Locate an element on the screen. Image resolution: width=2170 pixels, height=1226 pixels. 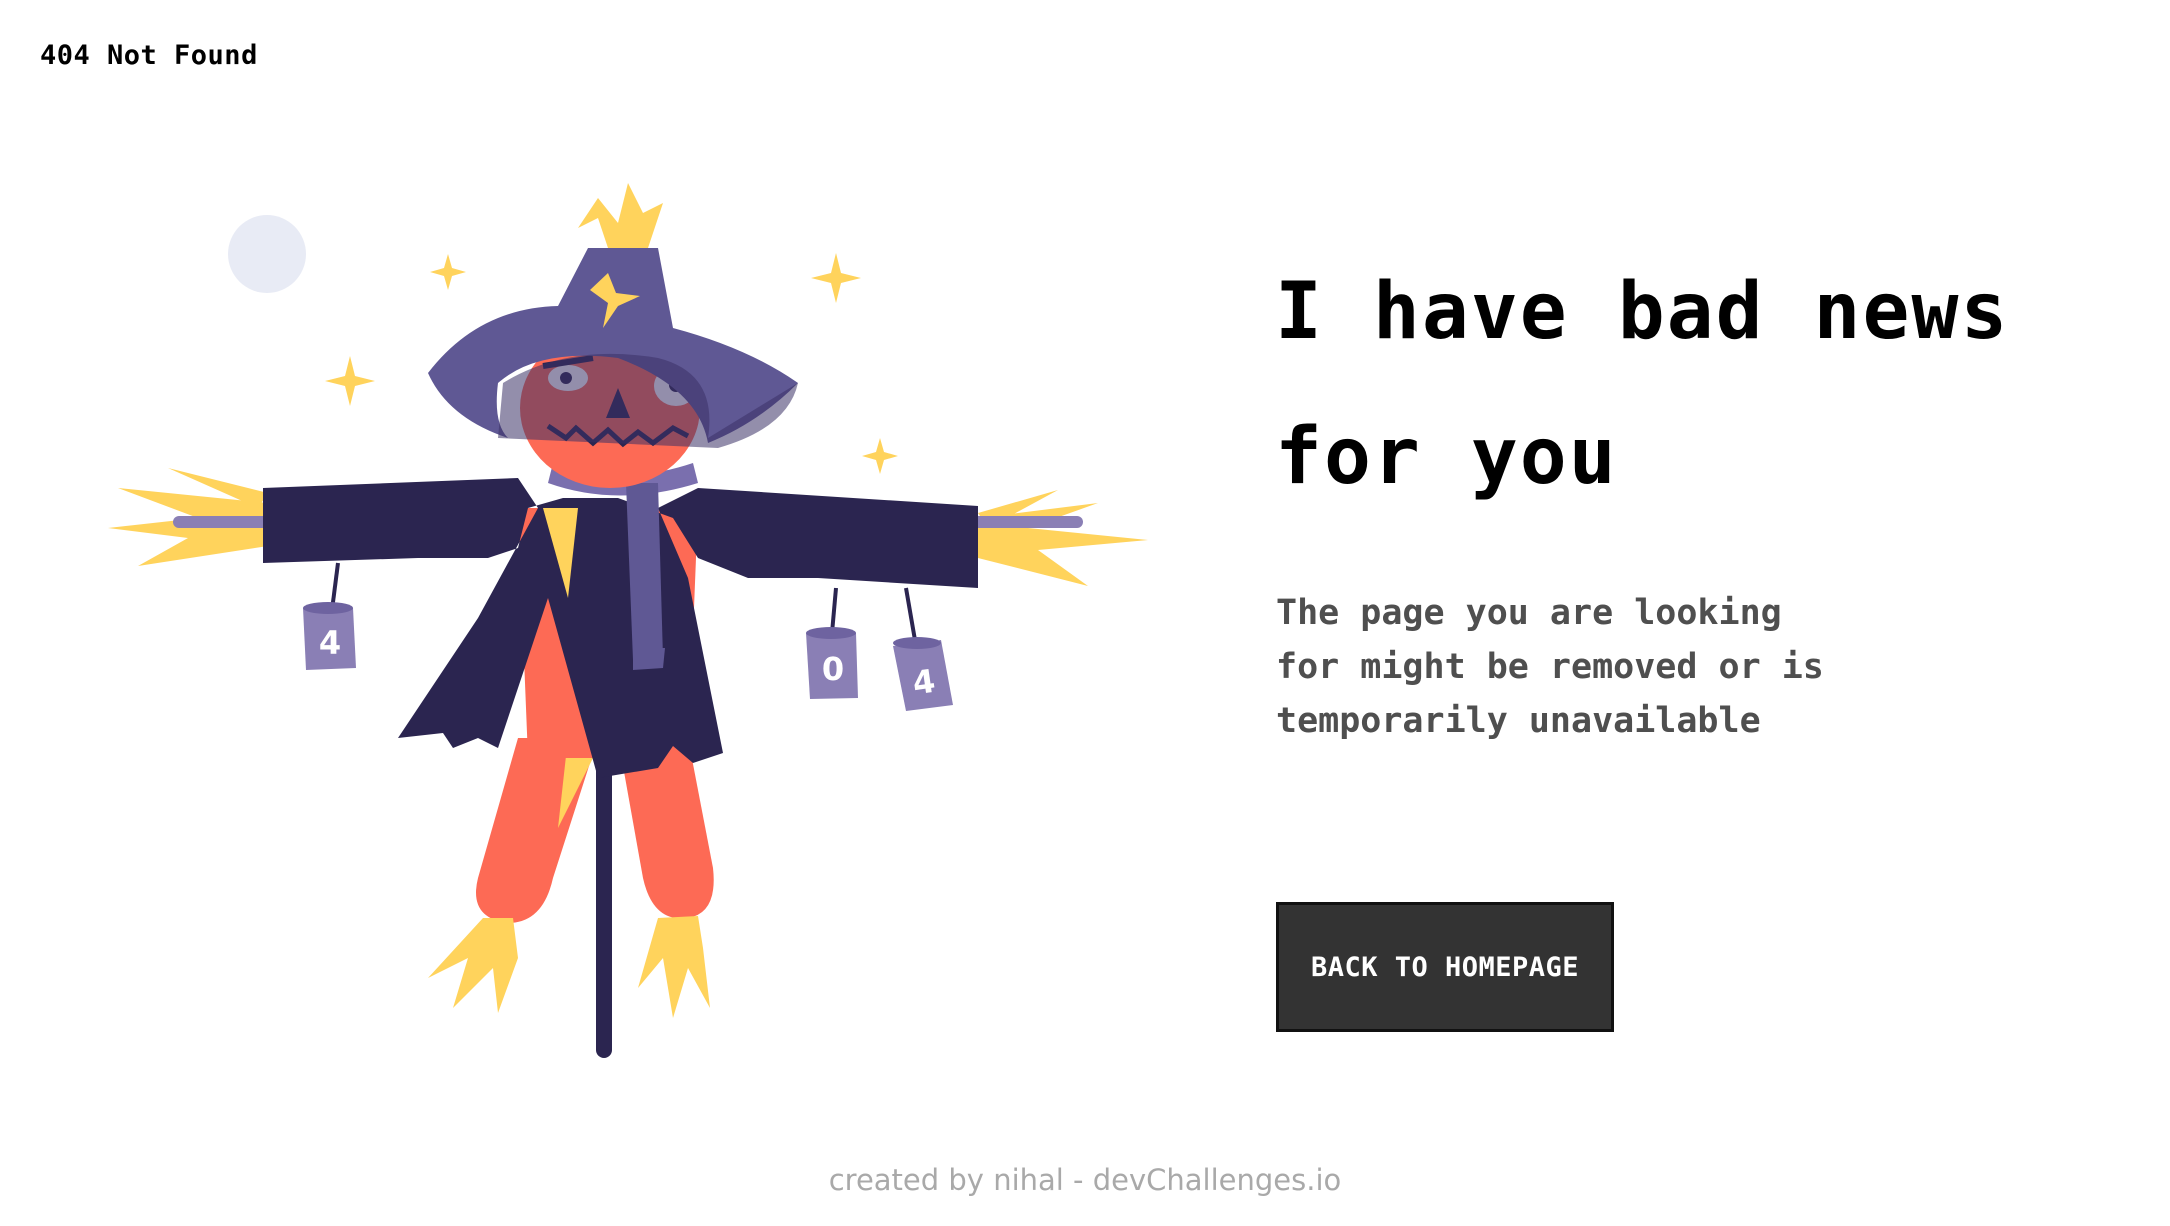
can-label: 4 is located at coordinates (330, 643).